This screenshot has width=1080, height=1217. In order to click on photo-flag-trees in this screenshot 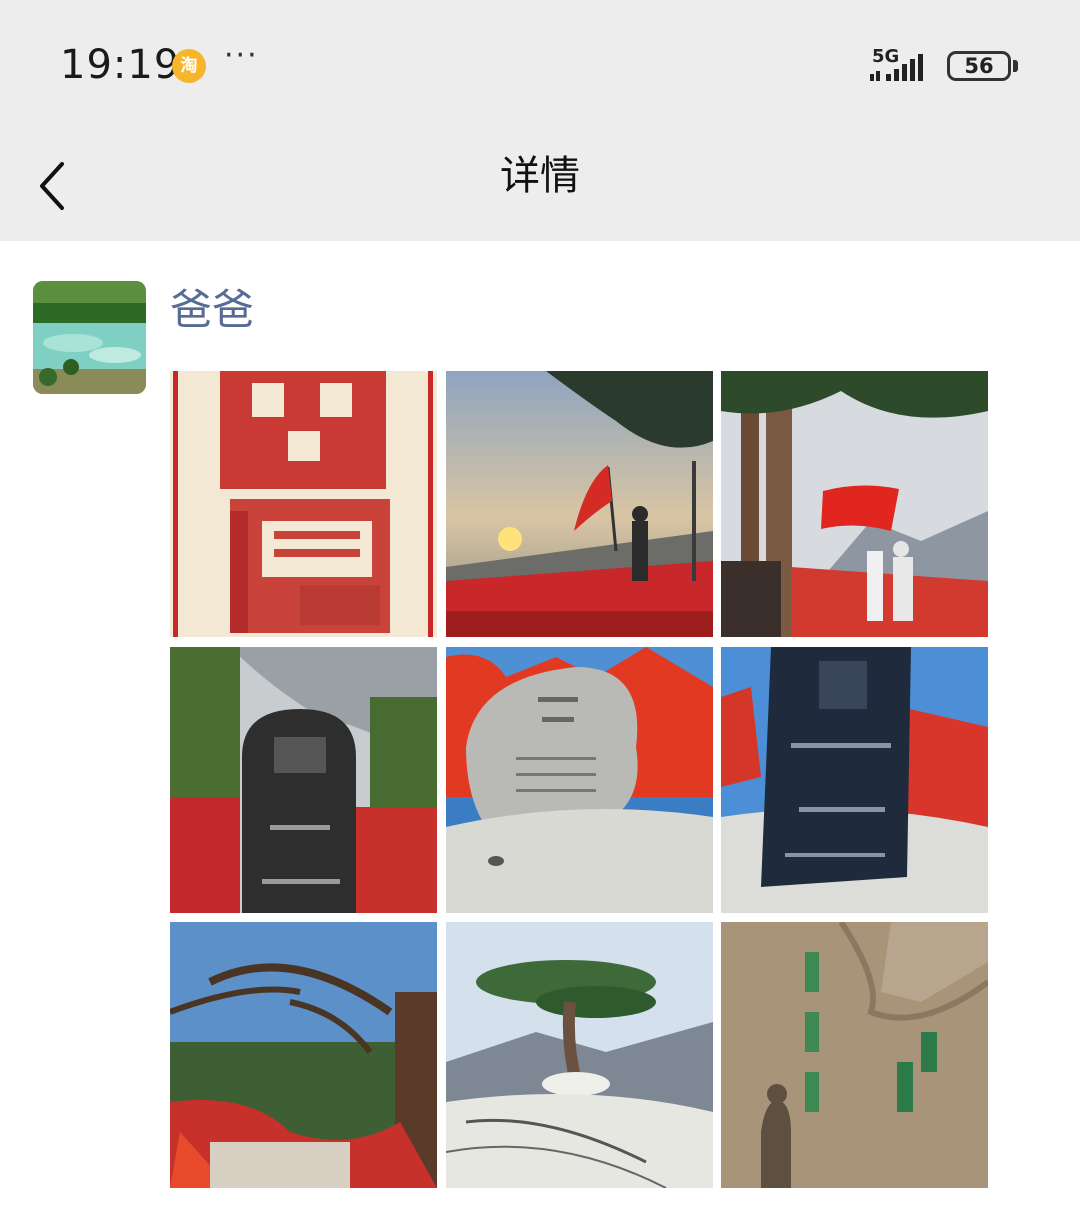, I will do `click(854, 504)`.